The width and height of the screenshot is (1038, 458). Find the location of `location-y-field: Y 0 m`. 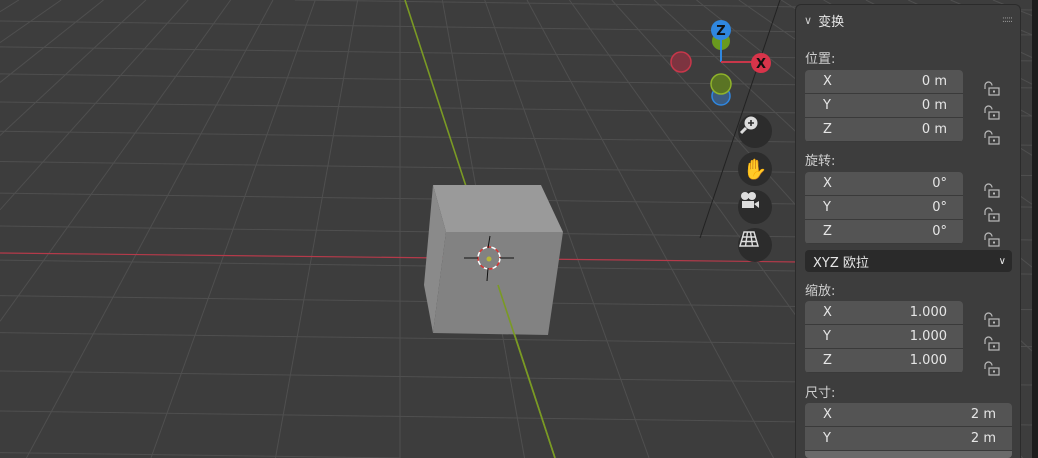

location-y-field: Y 0 m is located at coordinates (884, 106).